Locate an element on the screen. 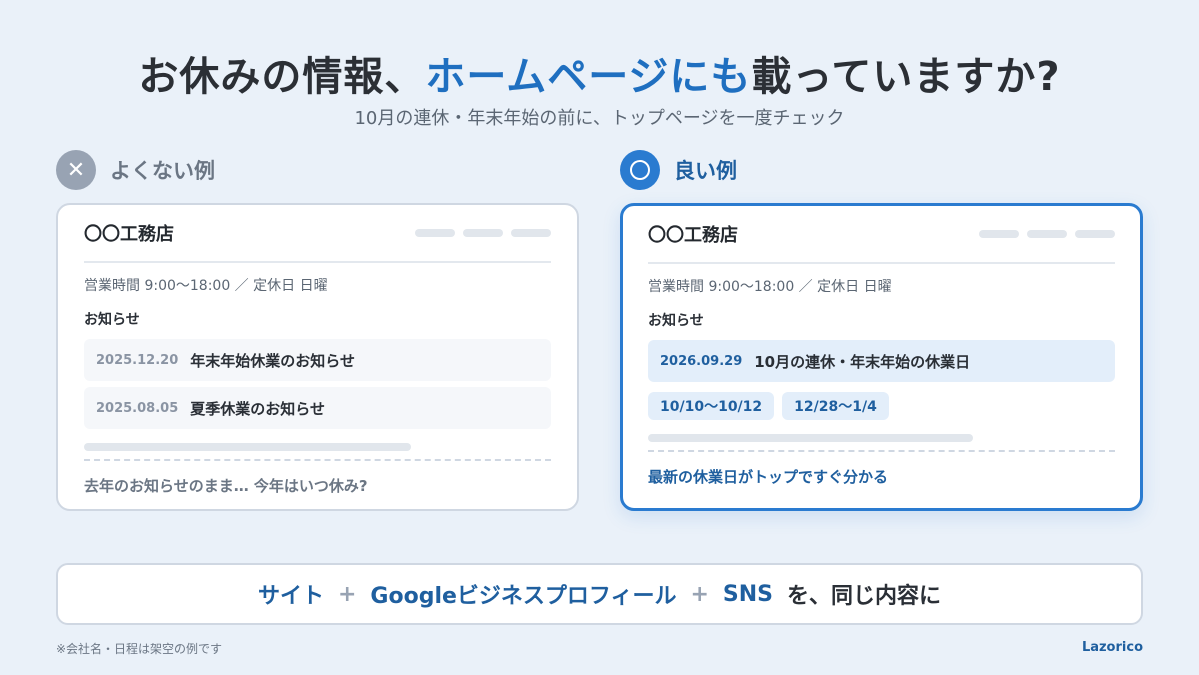  news-date: 2026.09.29 is located at coordinates (701, 361).